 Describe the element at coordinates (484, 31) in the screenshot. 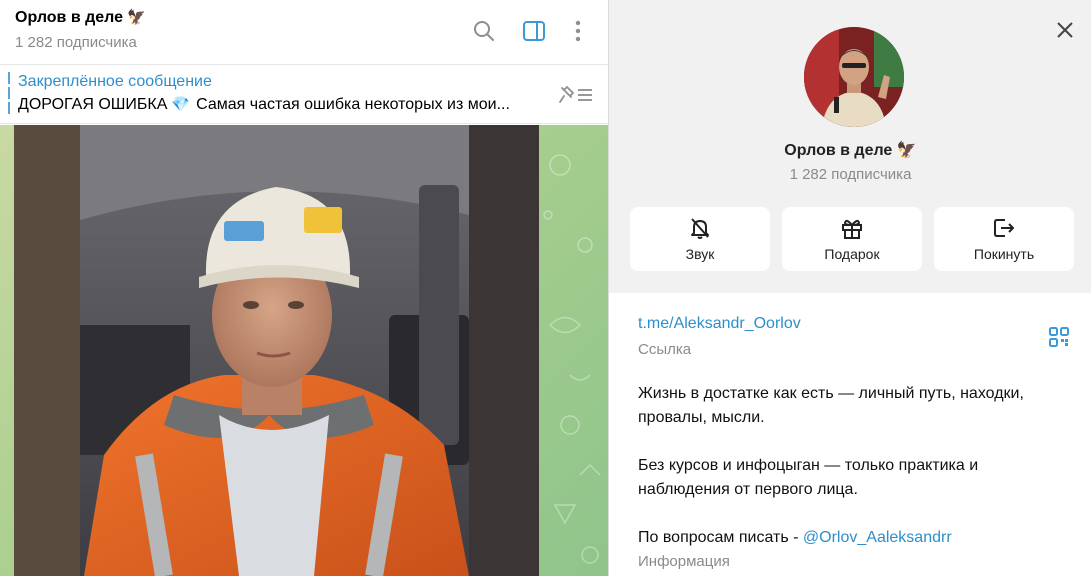

I see `search-icon` at that location.